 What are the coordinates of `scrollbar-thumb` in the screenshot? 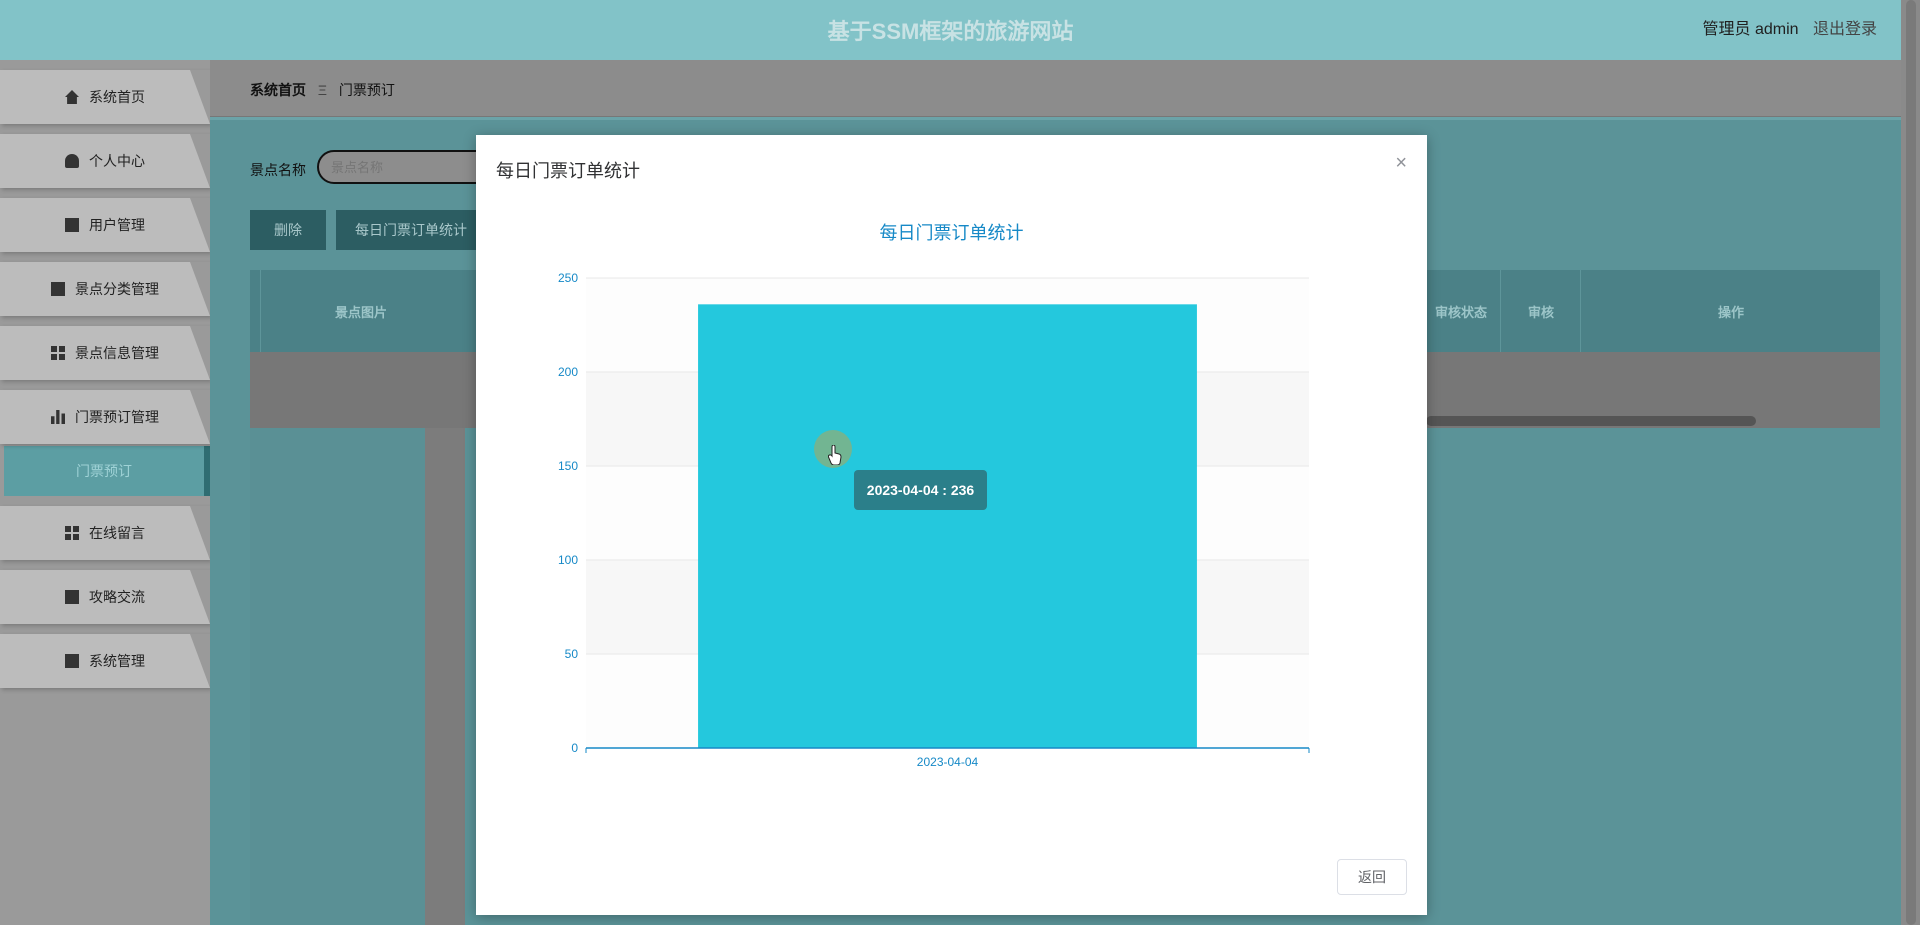 It's located at (1911, 462).